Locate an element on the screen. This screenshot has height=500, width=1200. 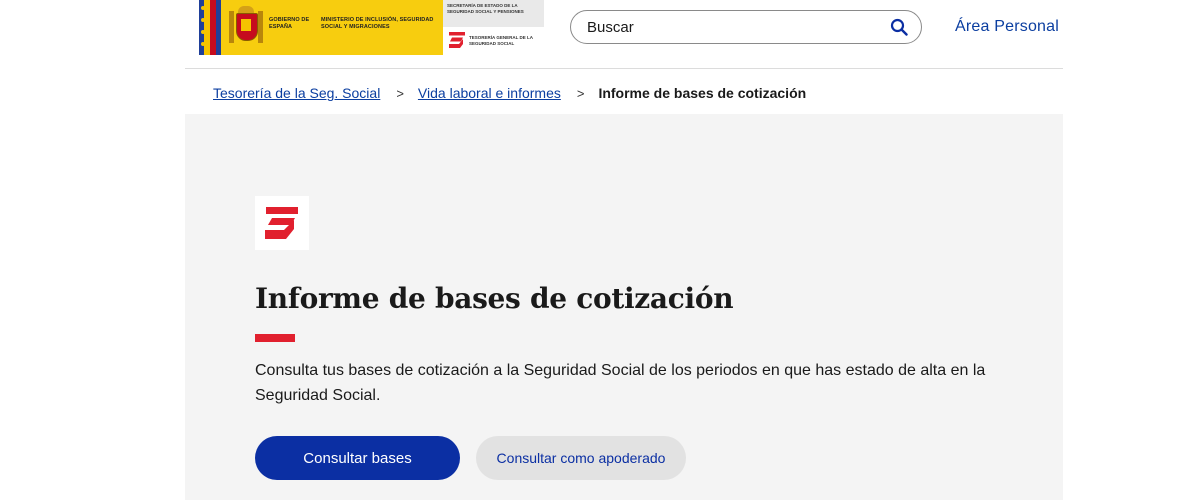
consultar-bases-button: Consultar bases is located at coordinates (357, 458).